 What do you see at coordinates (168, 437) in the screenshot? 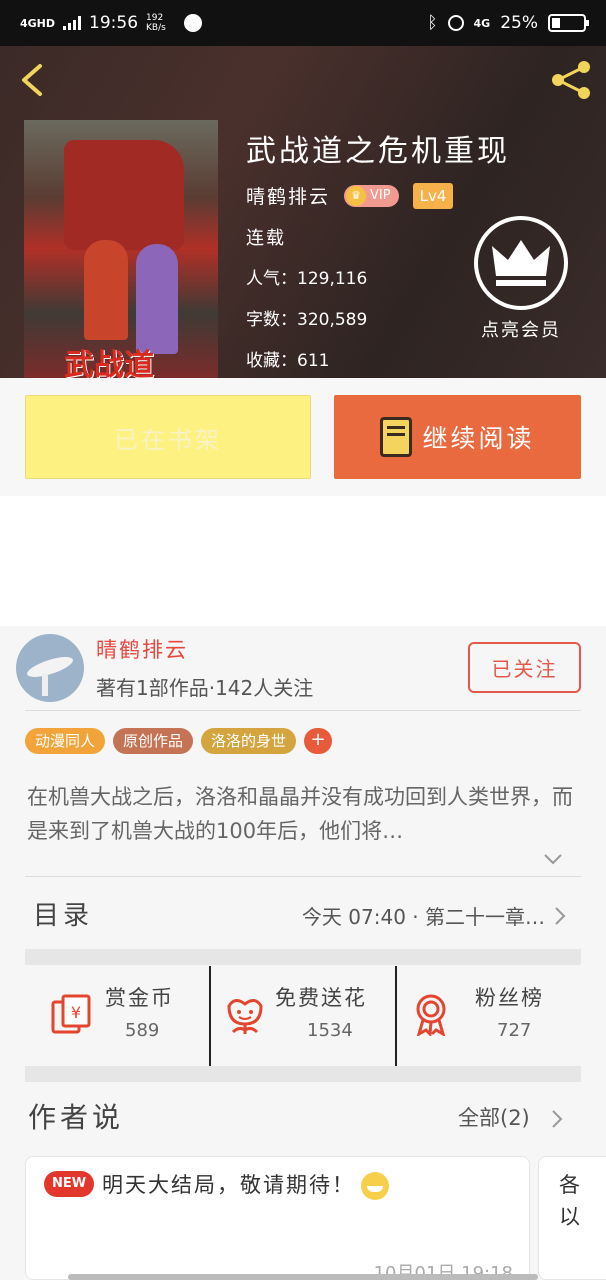
I see `in-shelf-button: 已在书架` at bounding box center [168, 437].